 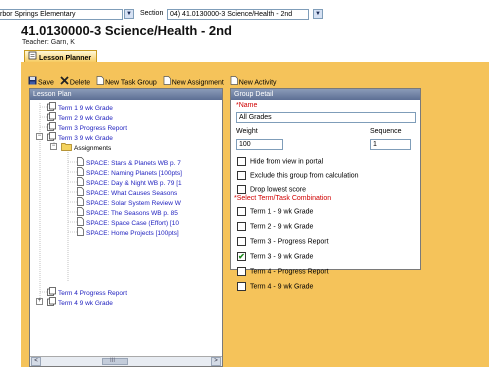 I want to click on folder-icon, so click(x=66, y=148).